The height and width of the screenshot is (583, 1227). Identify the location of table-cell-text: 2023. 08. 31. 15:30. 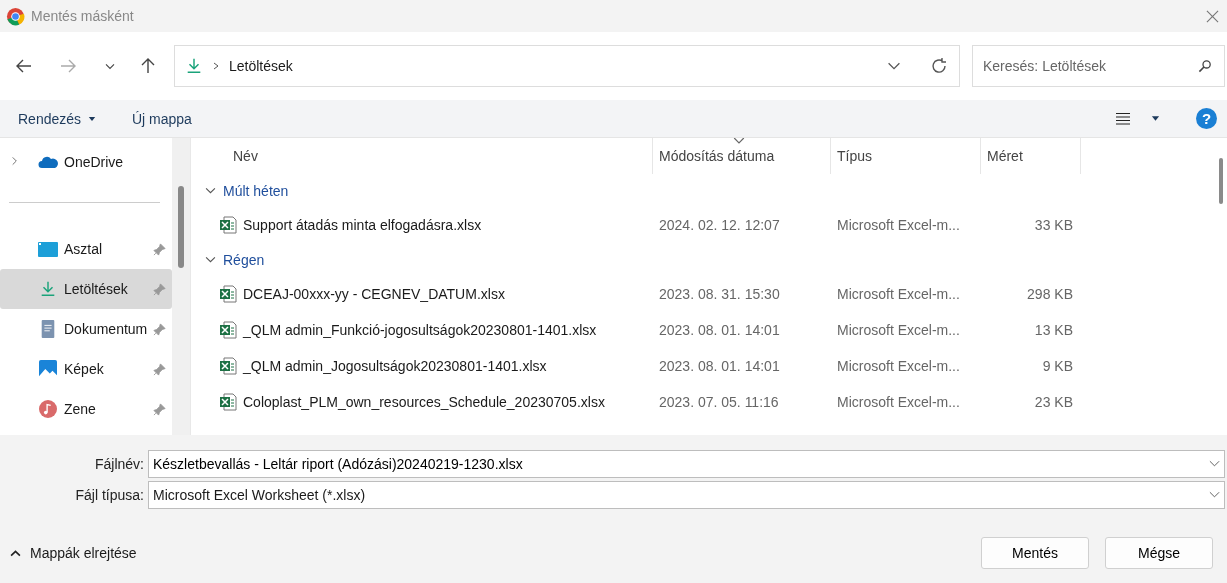
(719, 294).